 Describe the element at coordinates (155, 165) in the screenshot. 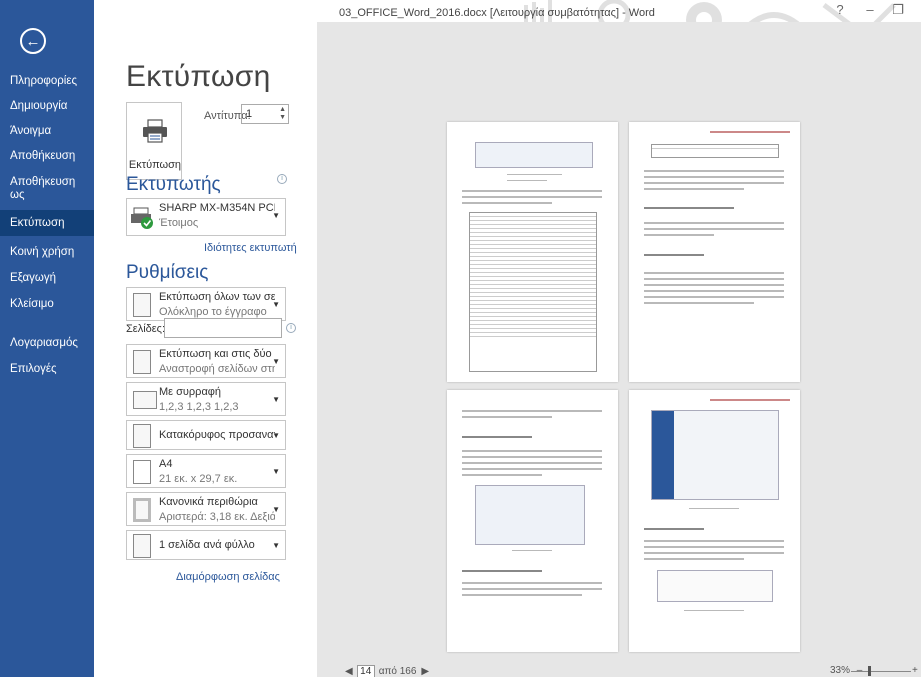

I see `print-button-label: Εκτύπωση` at that location.